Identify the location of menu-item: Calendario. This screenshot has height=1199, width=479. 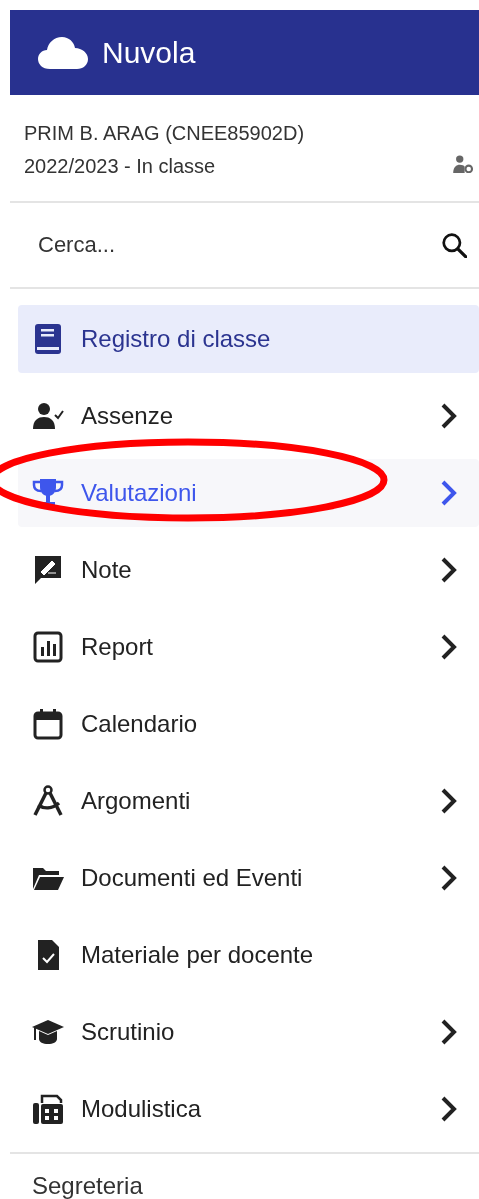
(248, 724).